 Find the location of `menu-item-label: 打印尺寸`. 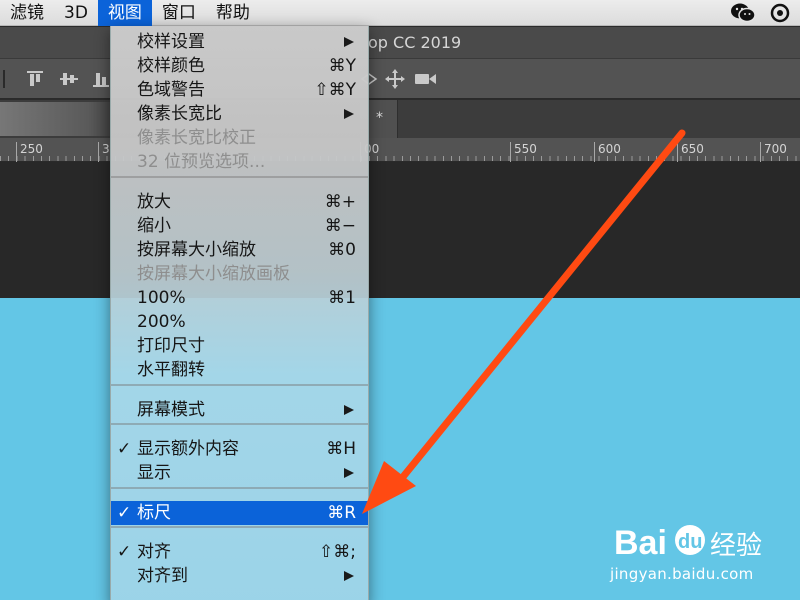

menu-item-label: 打印尺寸 is located at coordinates (171, 346).